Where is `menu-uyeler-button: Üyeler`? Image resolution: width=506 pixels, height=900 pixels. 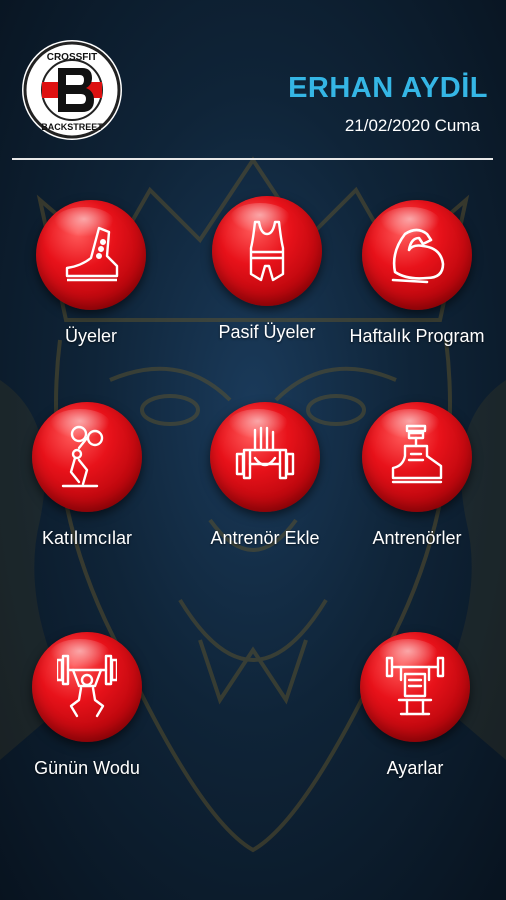 menu-uyeler-button: Üyeler is located at coordinates (91, 285).